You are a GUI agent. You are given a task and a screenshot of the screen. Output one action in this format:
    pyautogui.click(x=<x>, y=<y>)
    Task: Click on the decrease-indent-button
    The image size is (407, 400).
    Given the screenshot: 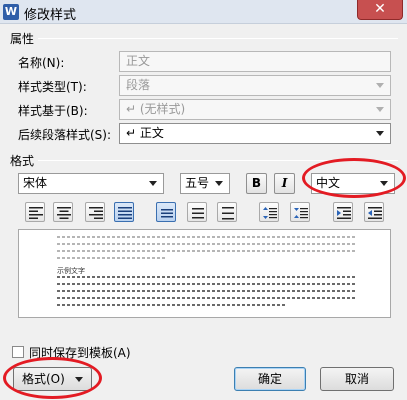 What is the action you would take?
    pyautogui.click(x=374, y=212)
    